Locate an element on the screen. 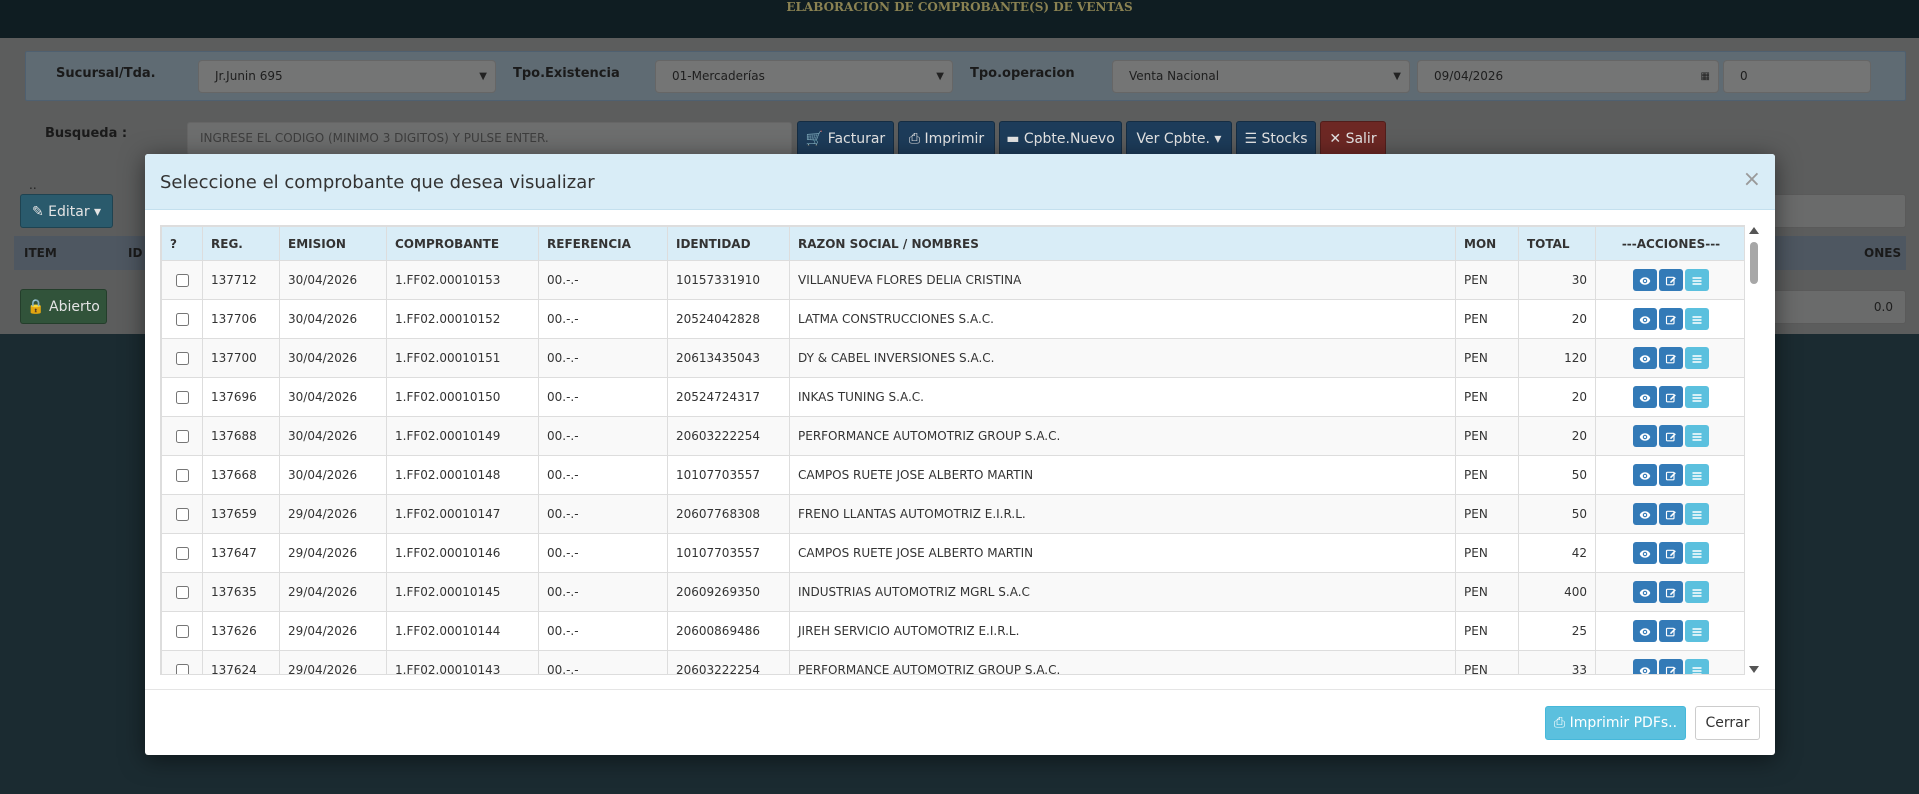 The height and width of the screenshot is (794, 1919). close-icon: × is located at coordinates (1752, 179).